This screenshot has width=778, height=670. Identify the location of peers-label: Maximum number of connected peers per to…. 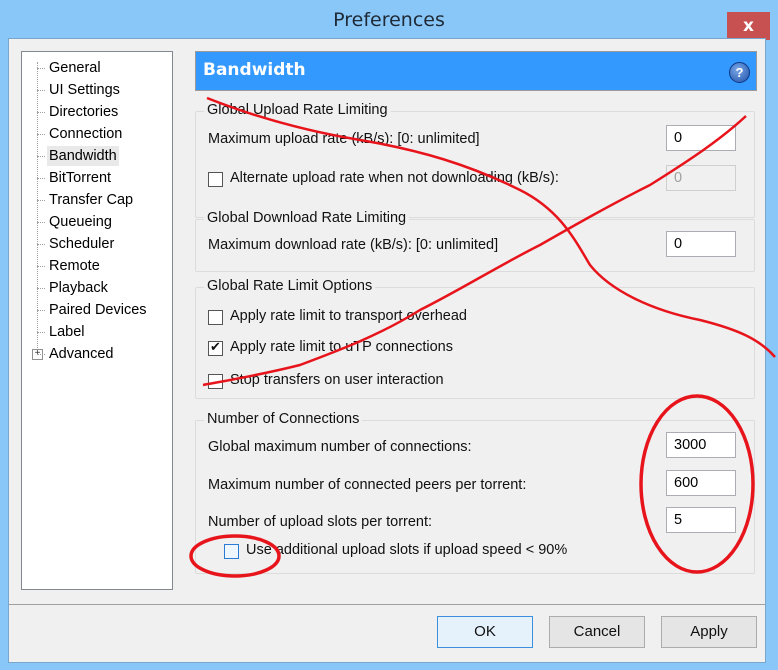
(367, 485).